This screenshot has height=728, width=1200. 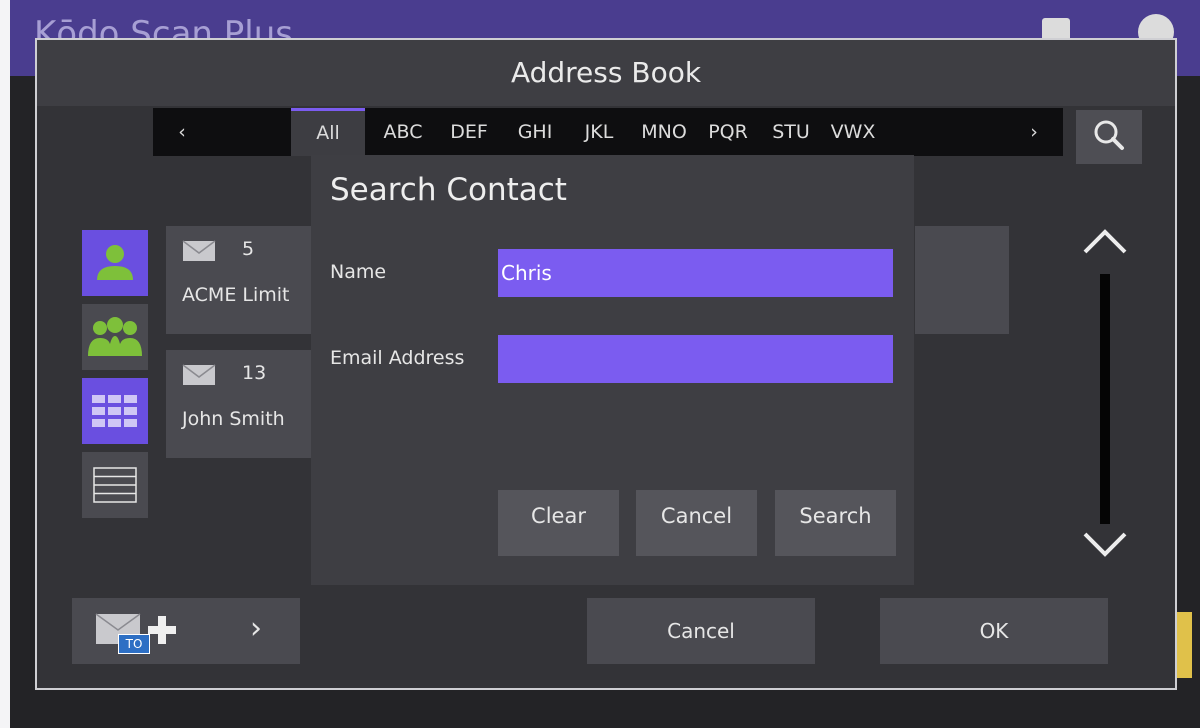 What do you see at coordinates (791, 132) in the screenshot?
I see `tab-stu: STU` at bounding box center [791, 132].